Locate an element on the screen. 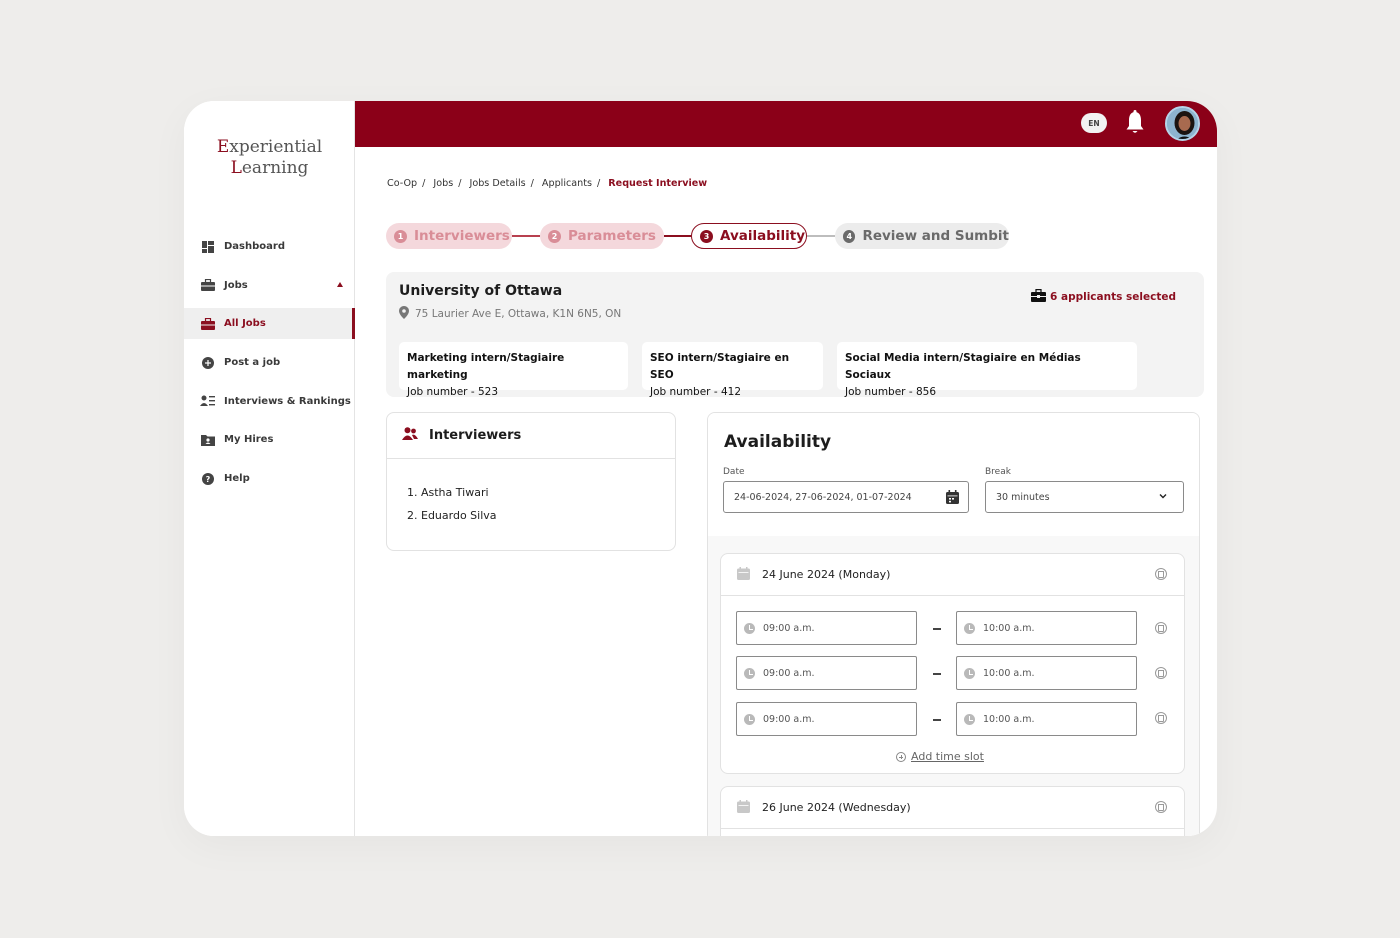 This screenshot has height=938, width=1400. logo-initial: L is located at coordinates (236, 168).